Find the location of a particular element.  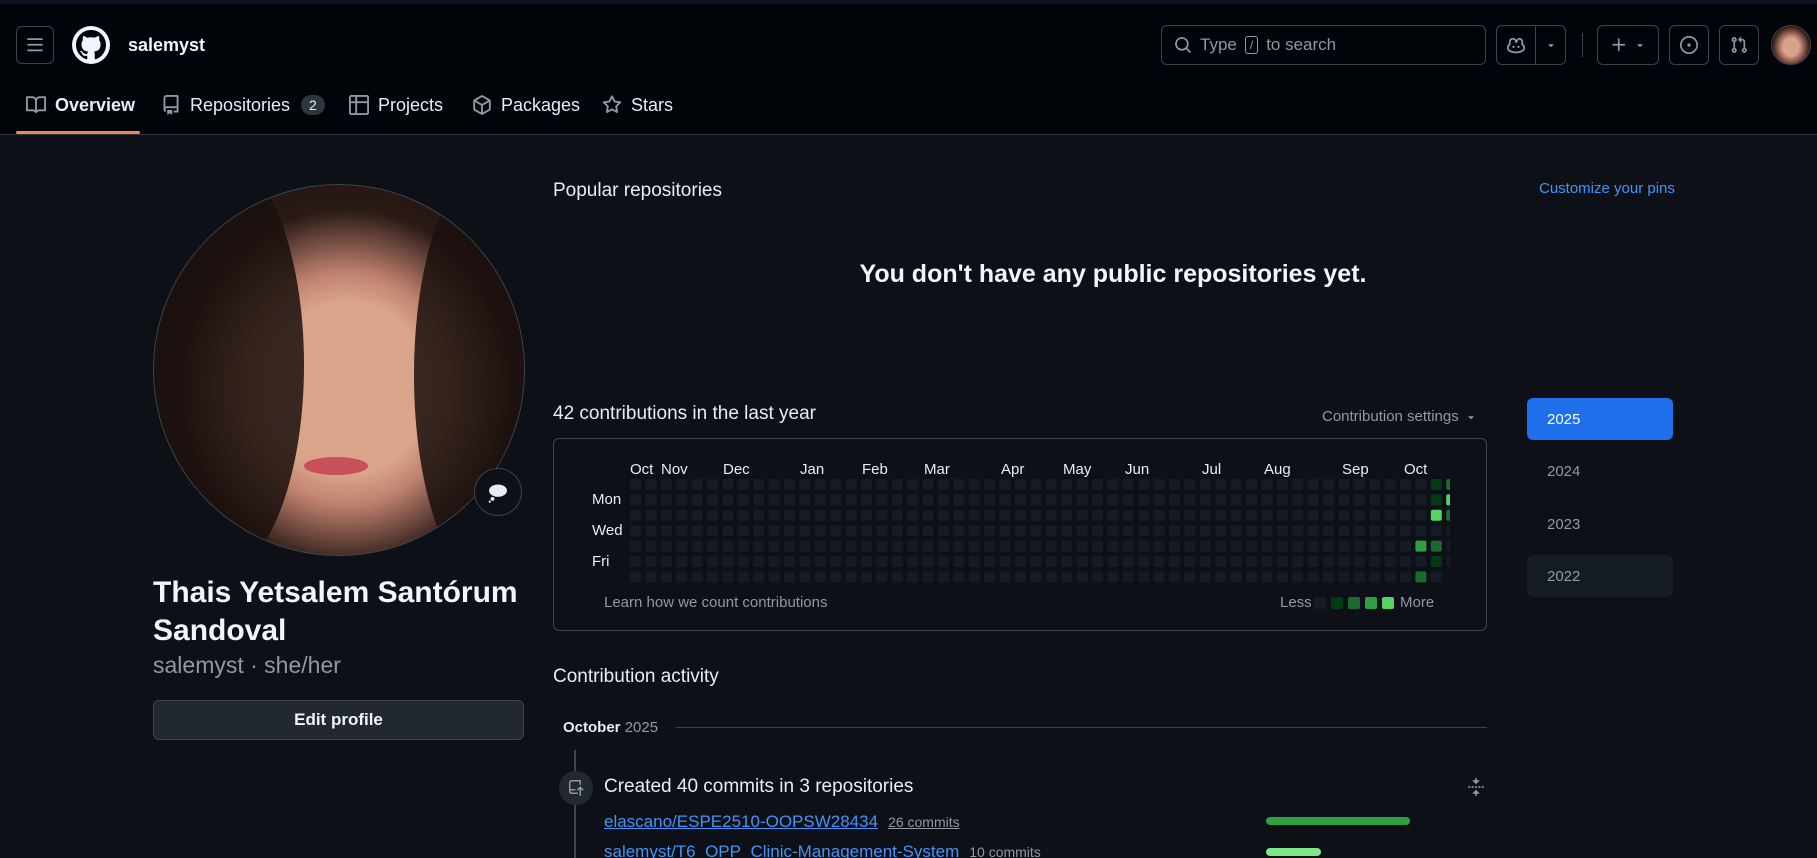

learn-contributions-link: Learn how we count contributions is located at coordinates (715, 602).